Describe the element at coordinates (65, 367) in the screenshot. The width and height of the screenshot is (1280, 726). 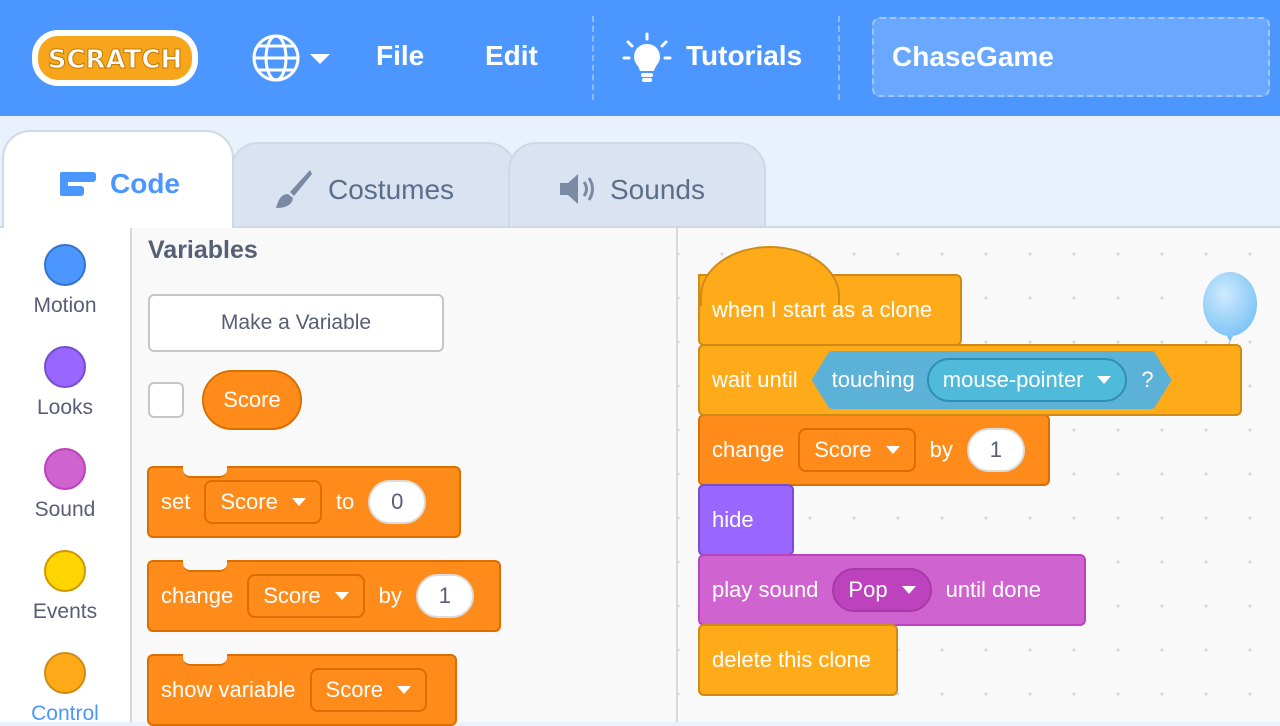
I see `looks-dot` at that location.